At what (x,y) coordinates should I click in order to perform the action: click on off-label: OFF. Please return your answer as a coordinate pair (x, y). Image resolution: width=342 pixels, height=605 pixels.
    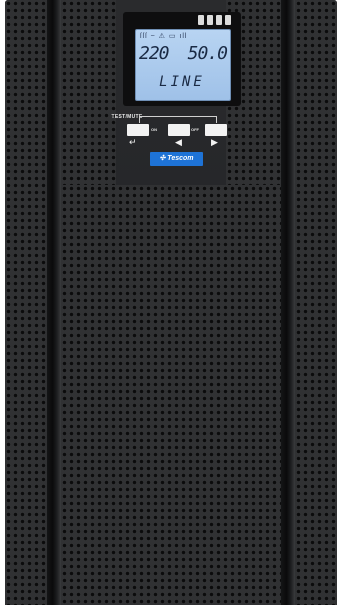
    Looking at the image, I should click on (195, 129).